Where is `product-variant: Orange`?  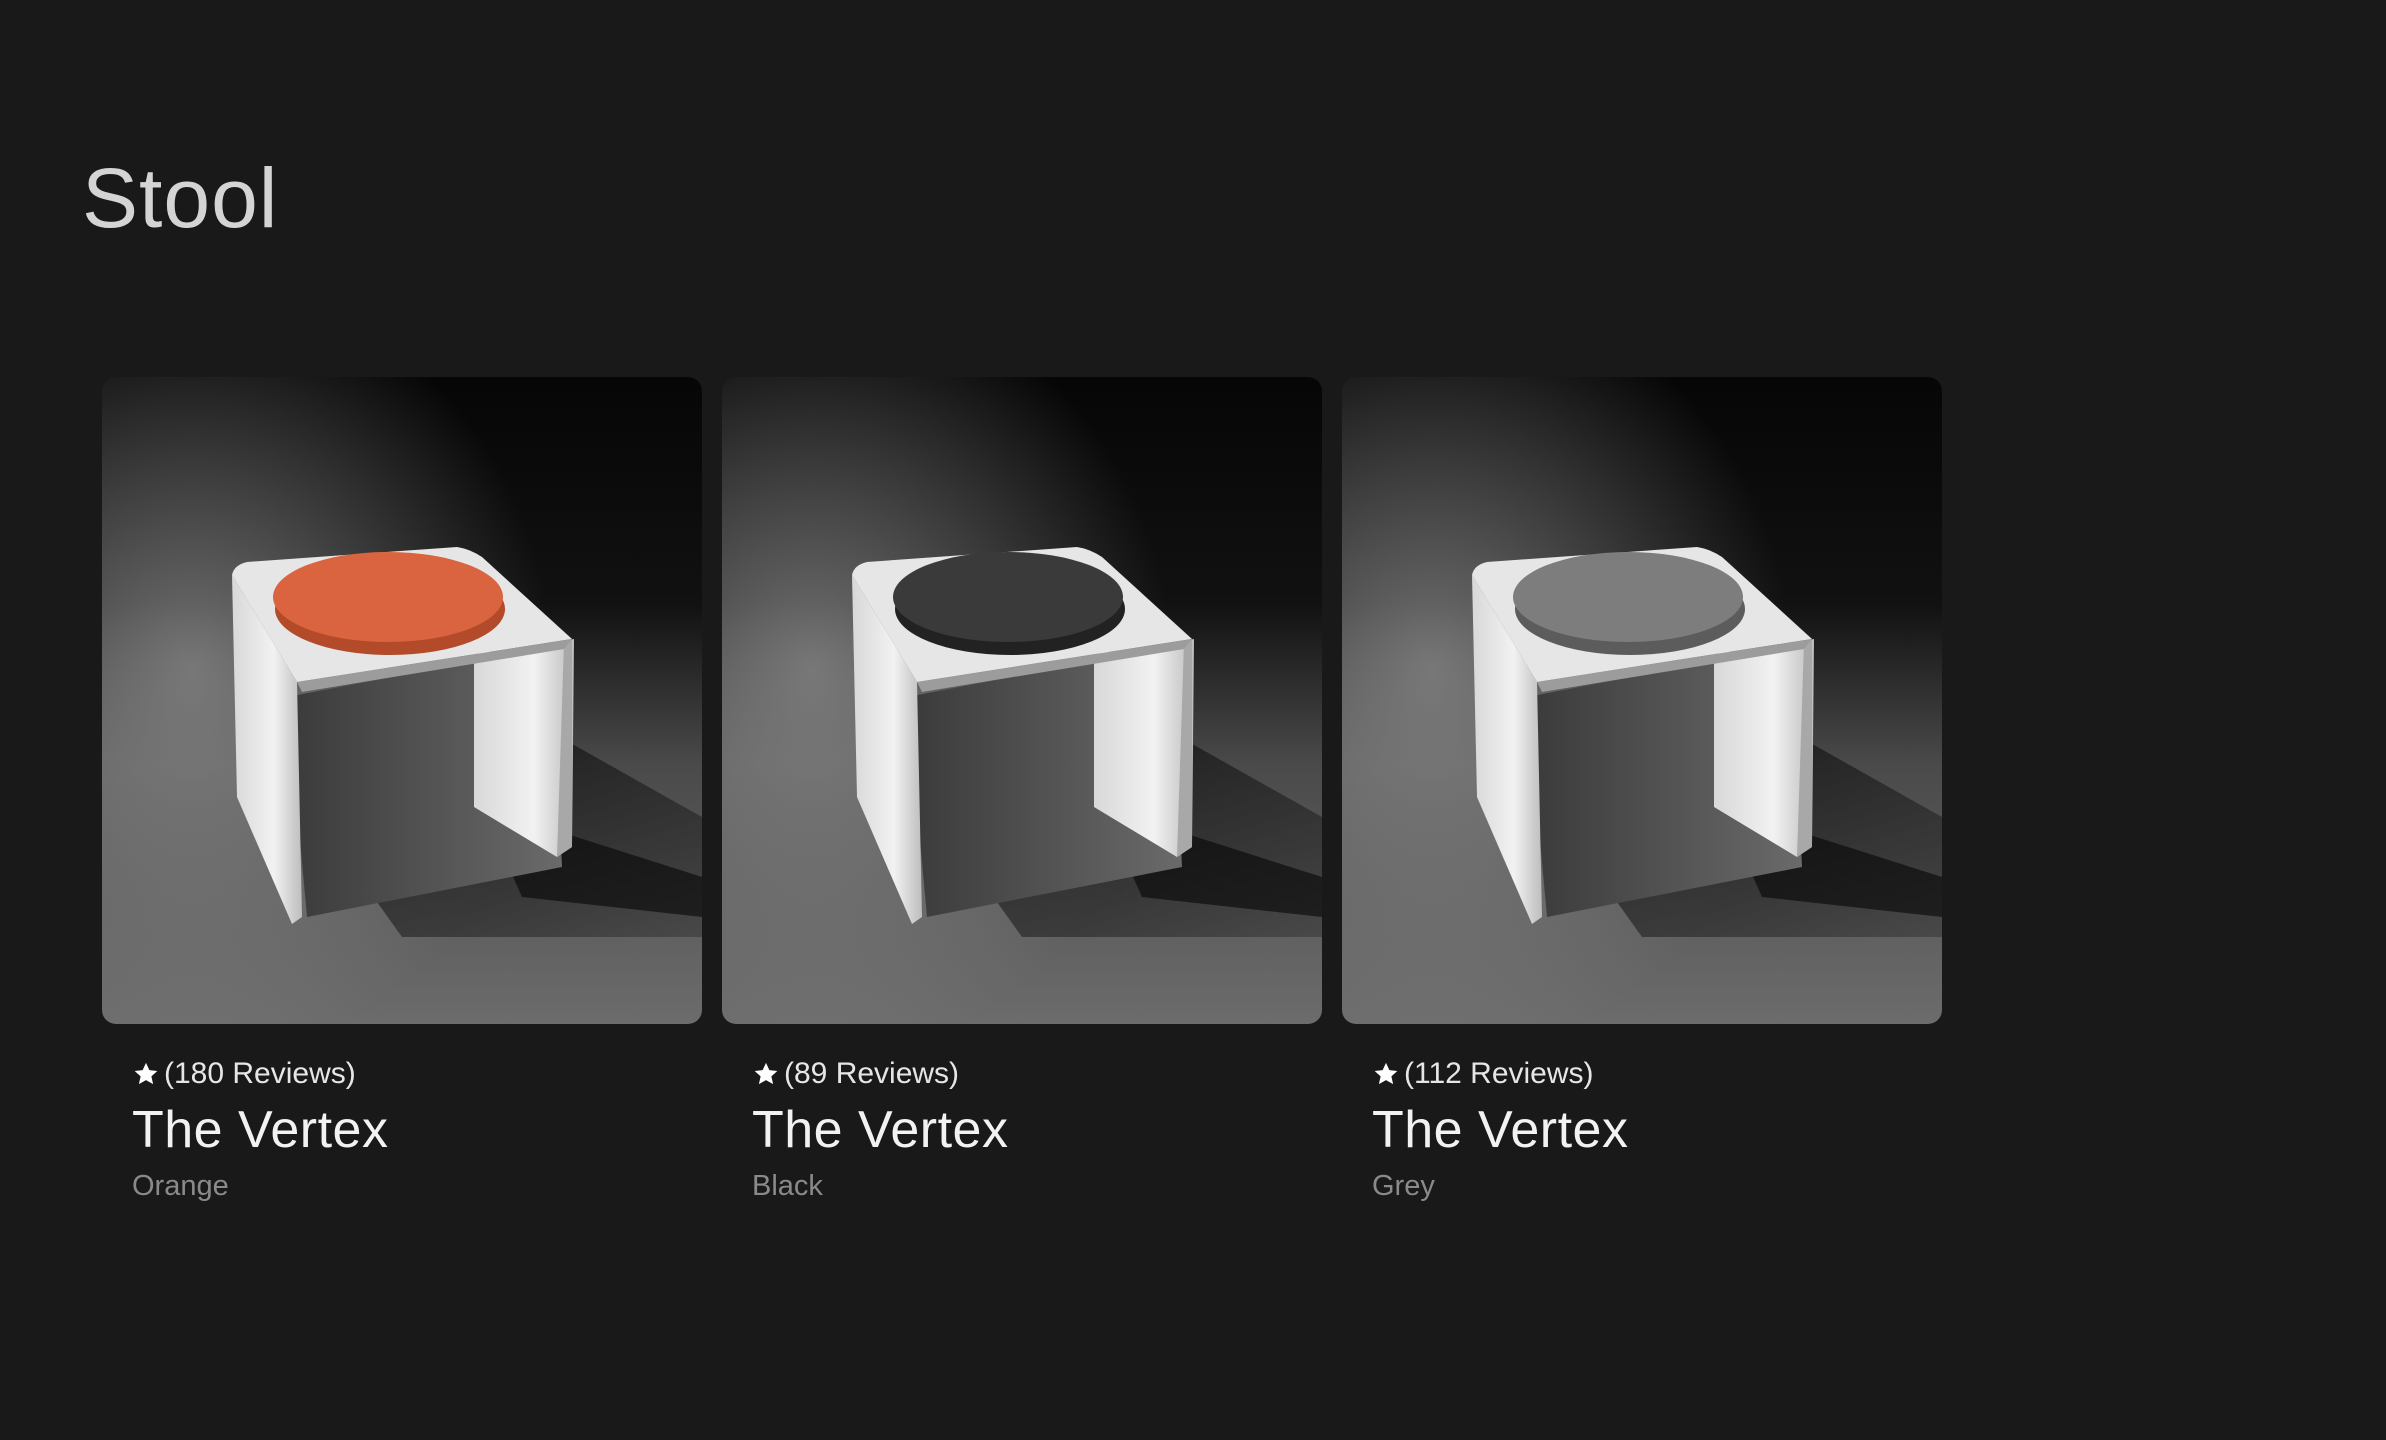
product-variant: Orange is located at coordinates (180, 1186).